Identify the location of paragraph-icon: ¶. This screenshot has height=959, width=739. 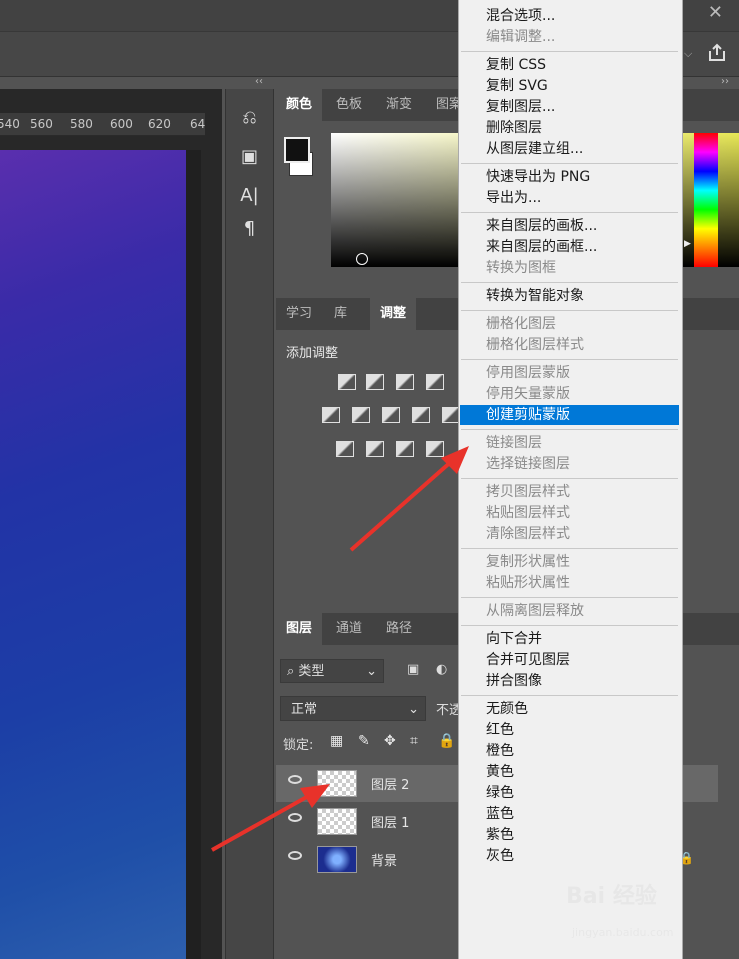
(249, 228).